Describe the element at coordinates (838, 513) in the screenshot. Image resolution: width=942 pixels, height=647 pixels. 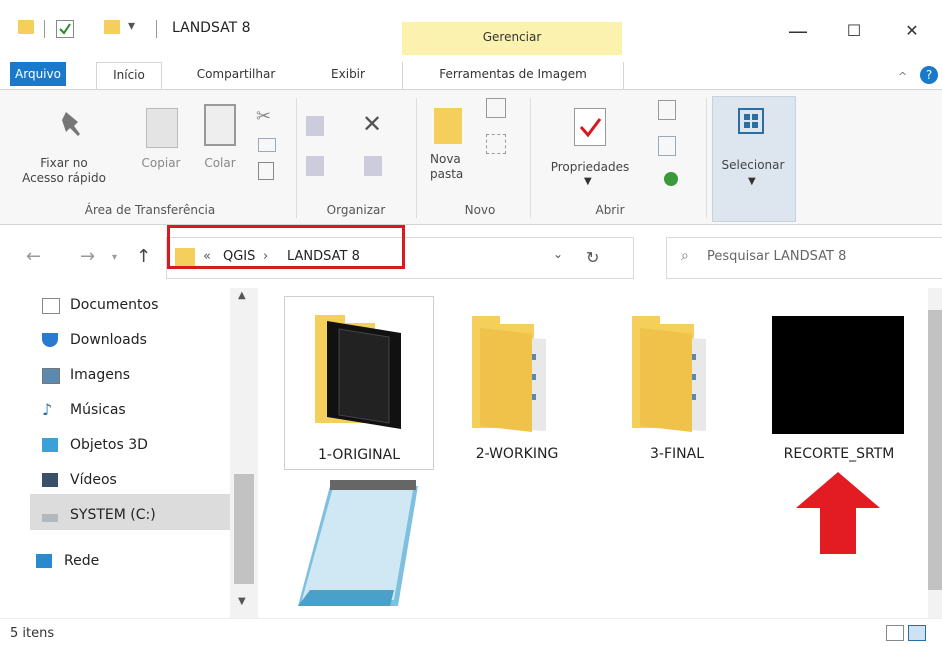
I see `red-arrow-annotation` at that location.